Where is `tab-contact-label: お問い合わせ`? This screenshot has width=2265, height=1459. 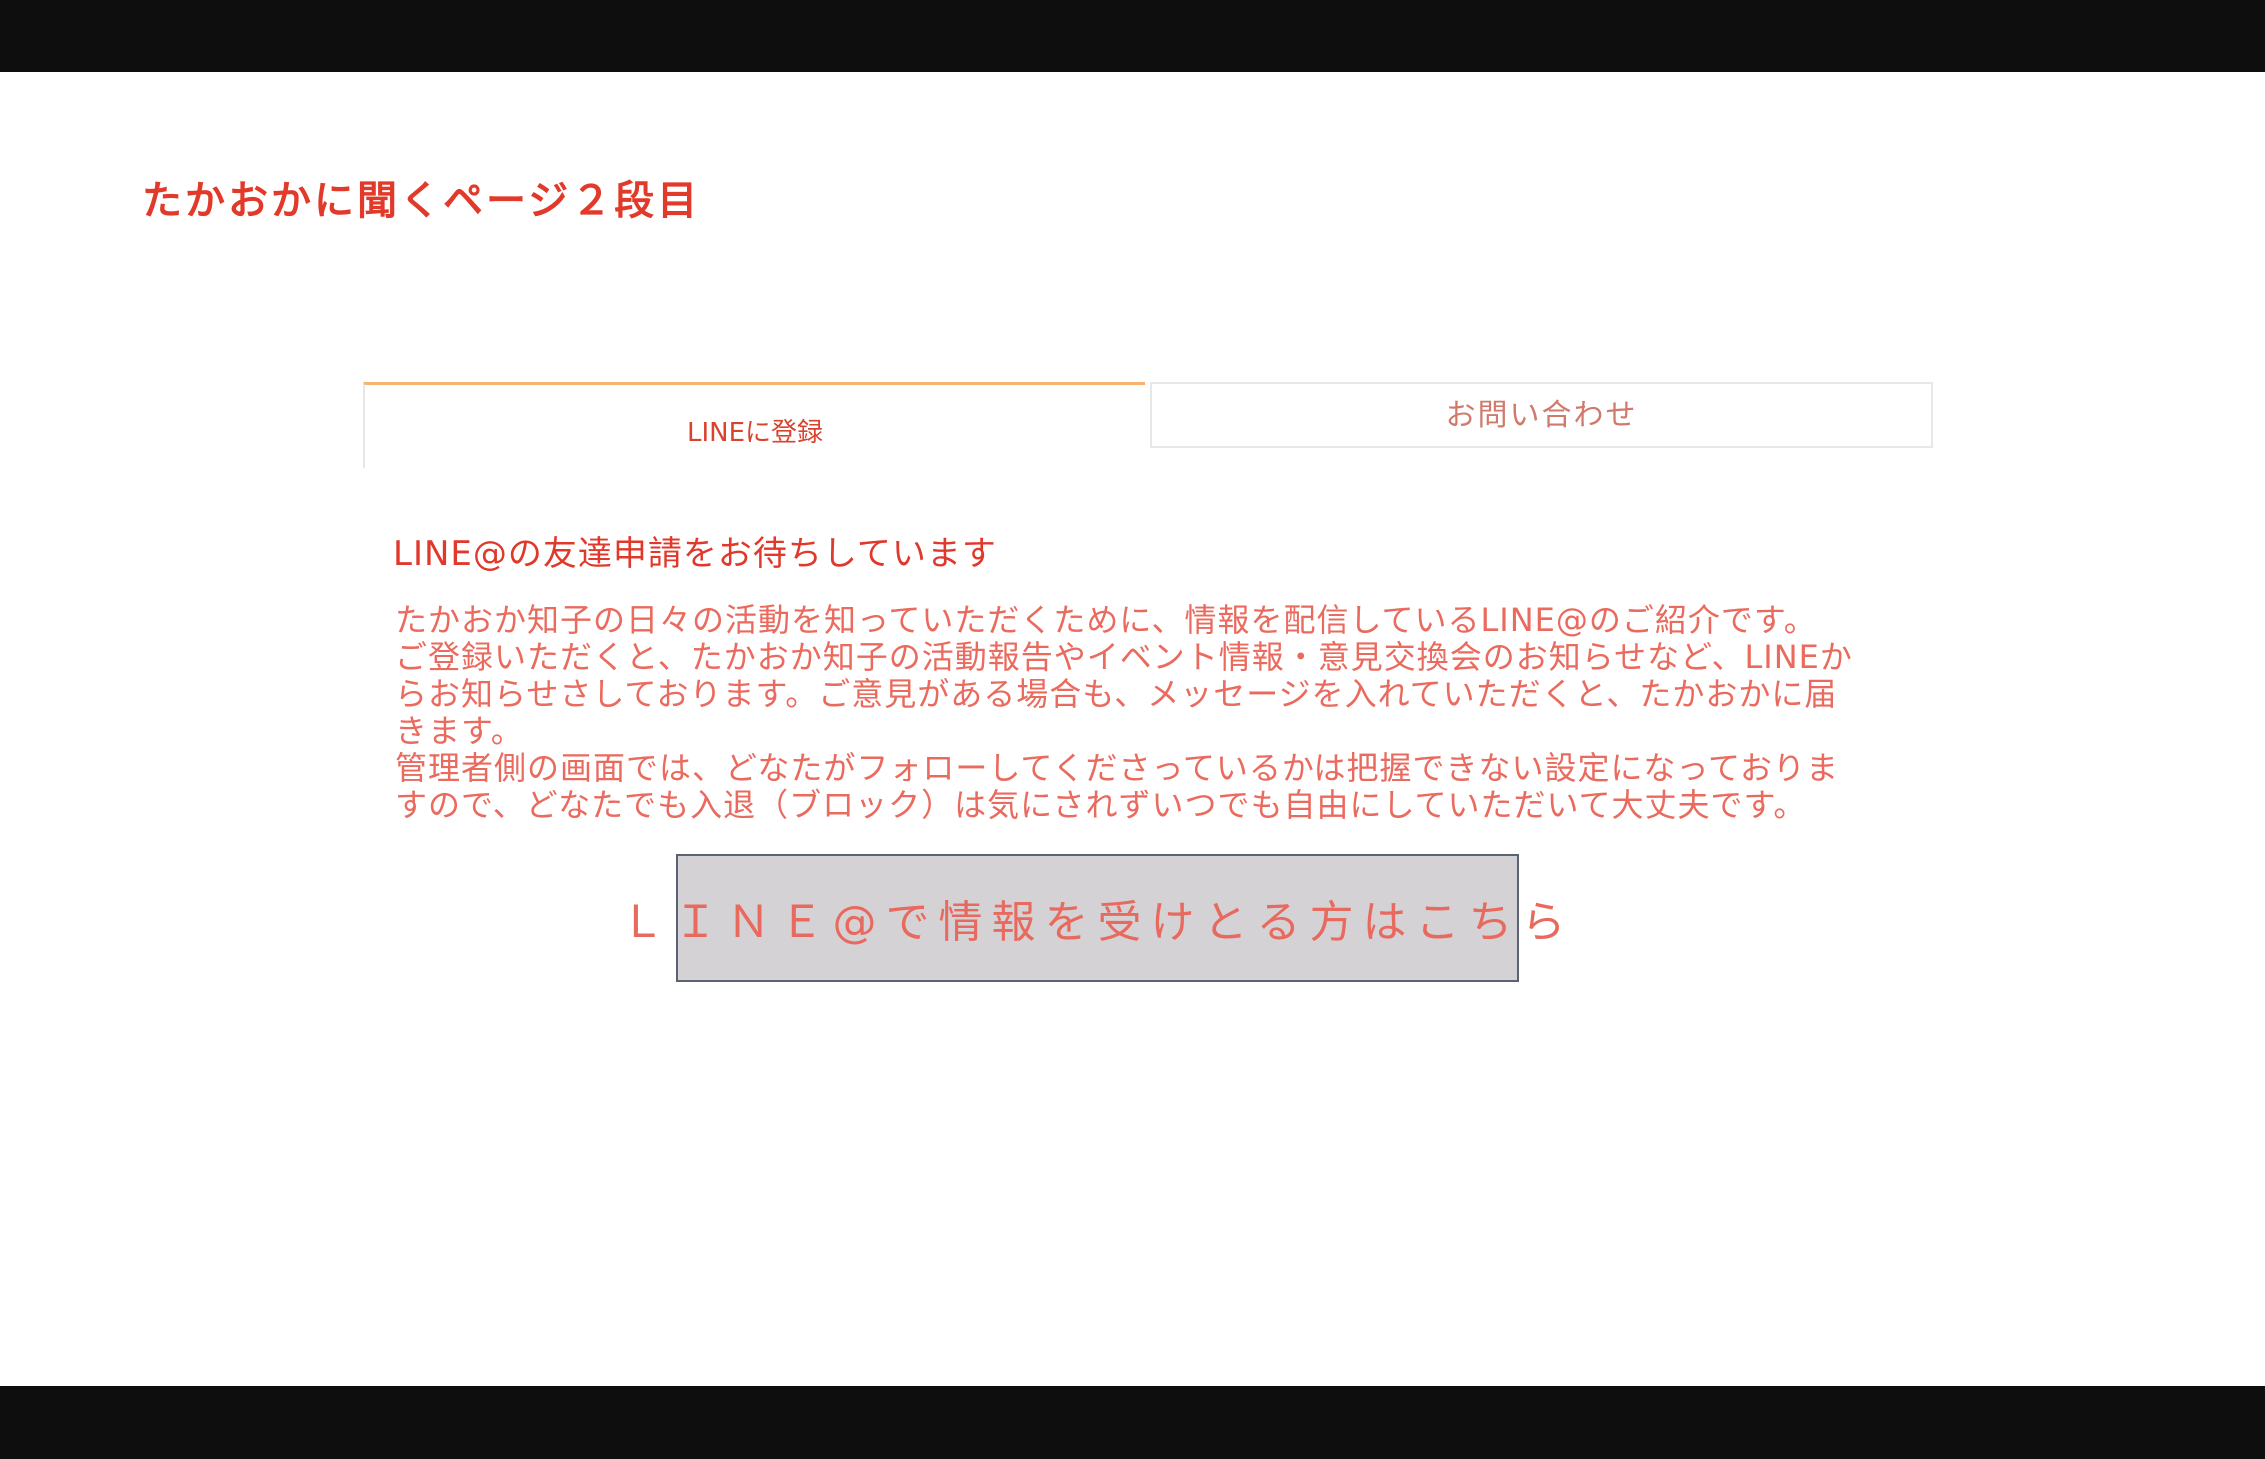 tab-contact-label: お問い合わせ is located at coordinates (1541, 415).